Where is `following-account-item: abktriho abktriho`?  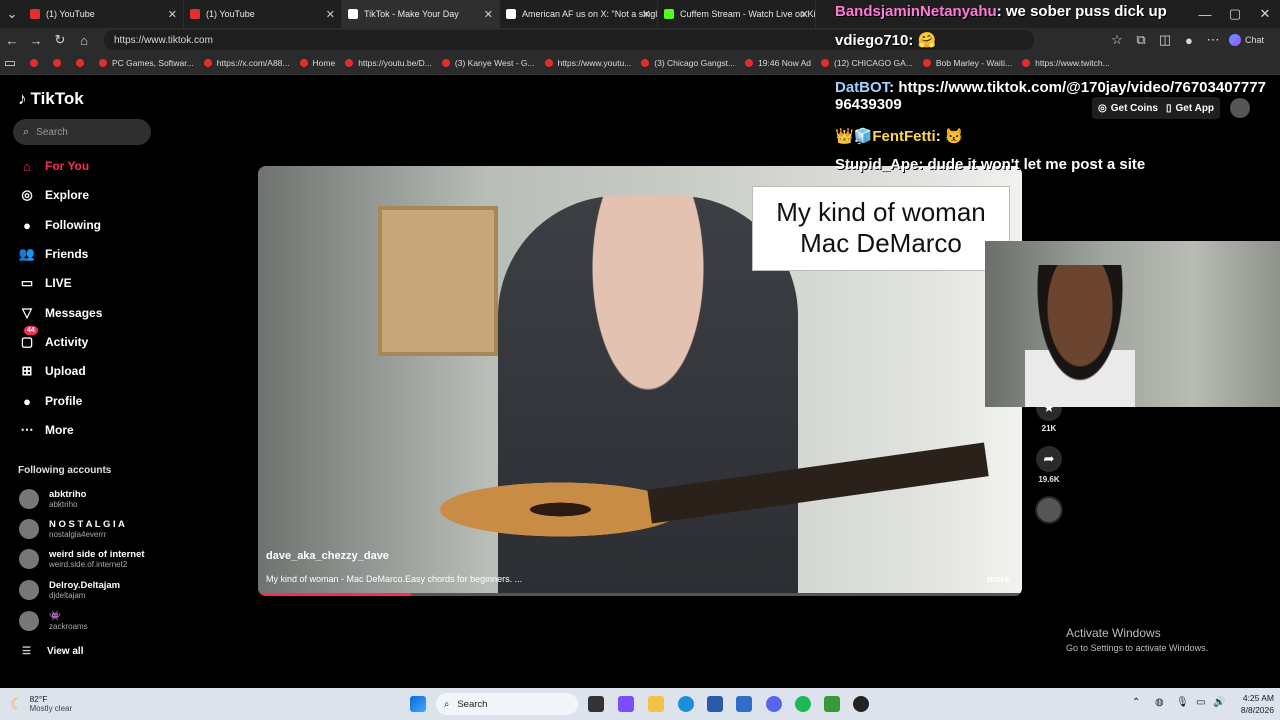 following-account-item: abktriho abktriho is located at coordinates (52, 499).